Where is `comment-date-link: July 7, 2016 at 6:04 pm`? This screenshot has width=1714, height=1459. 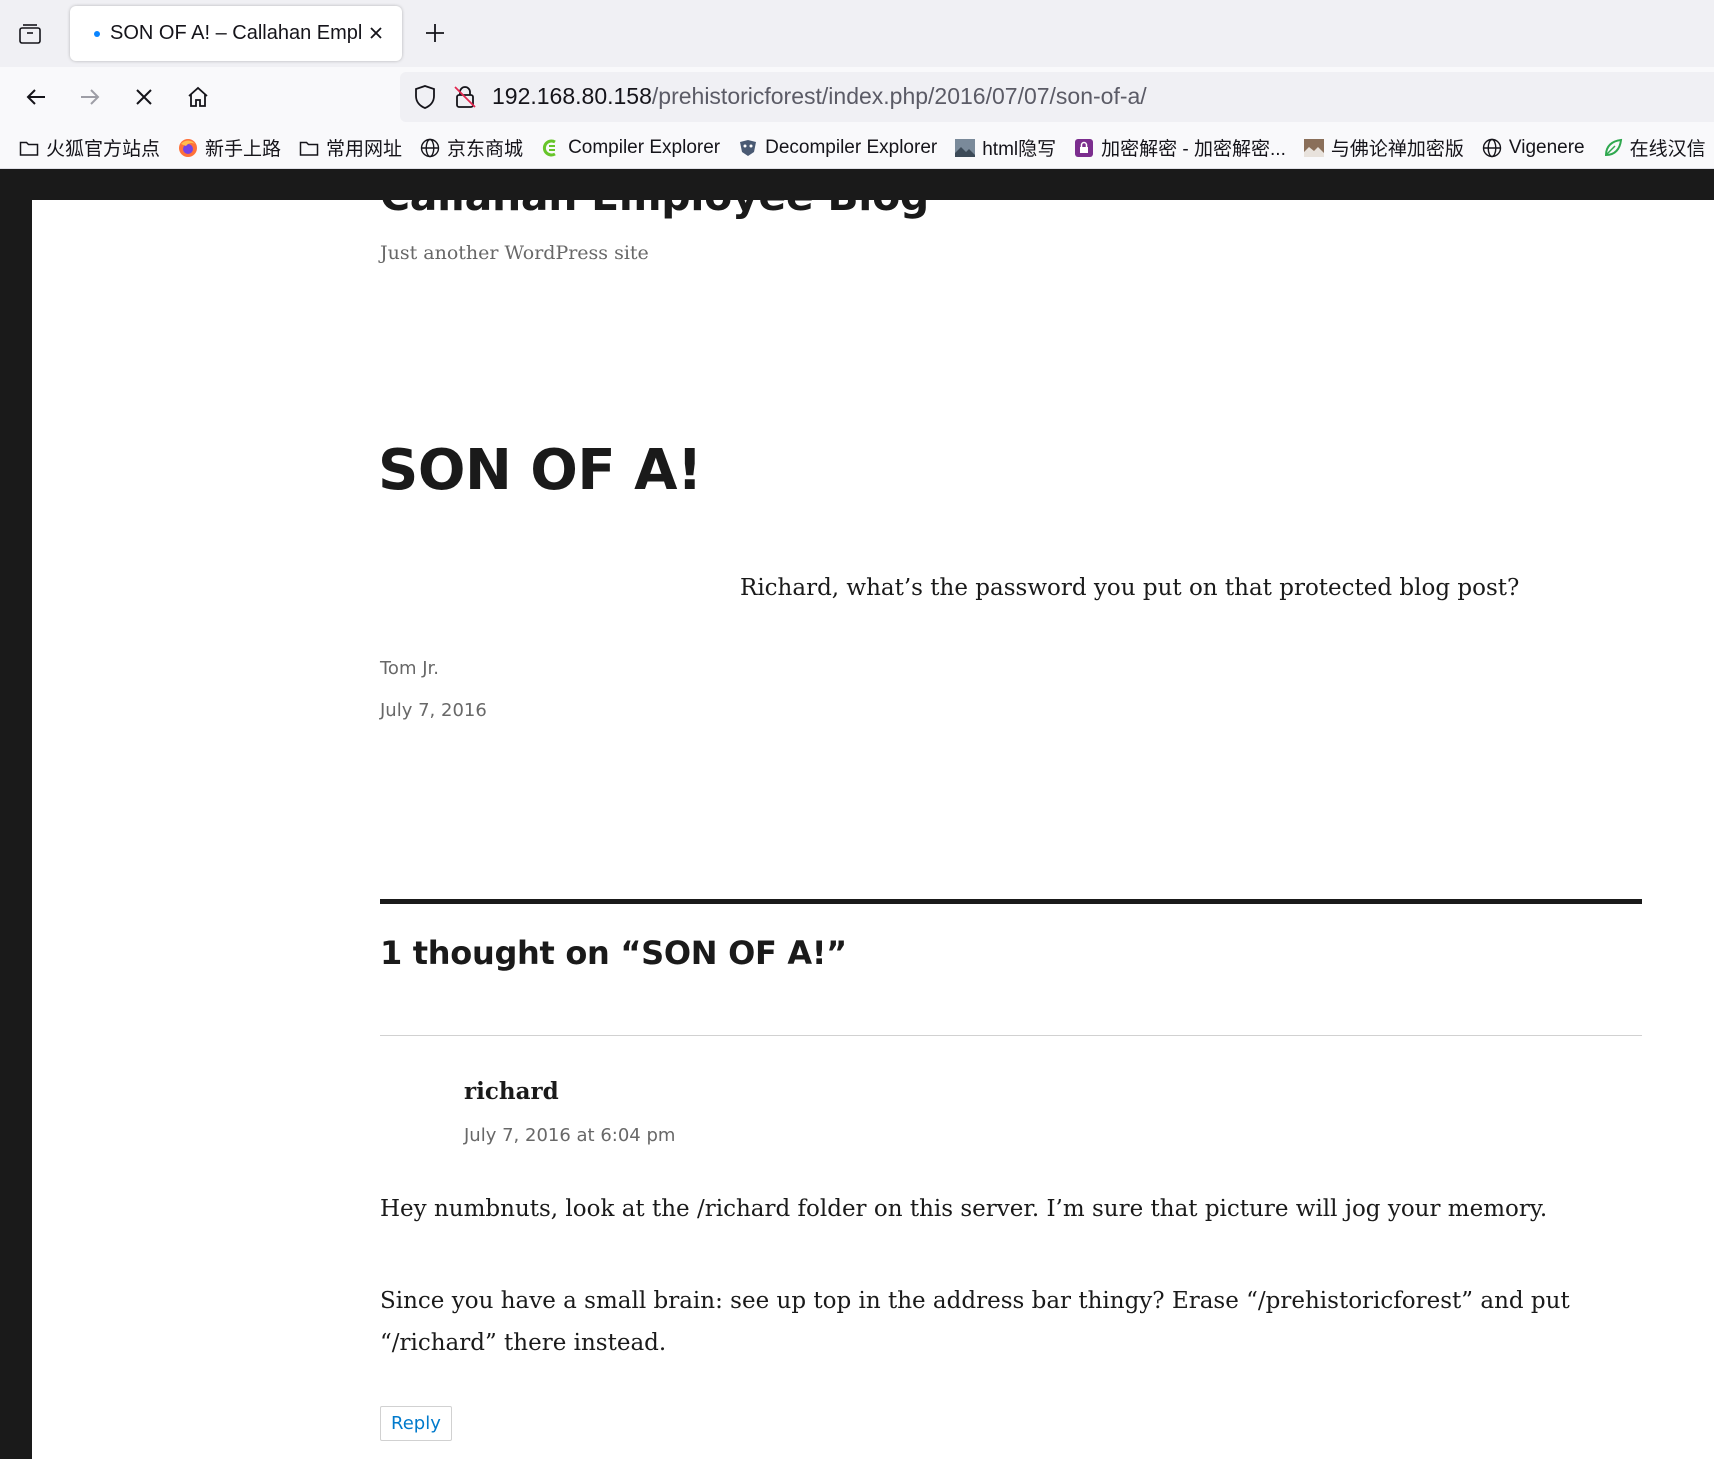 comment-date-link: July 7, 2016 at 6:04 pm is located at coordinates (569, 1135).